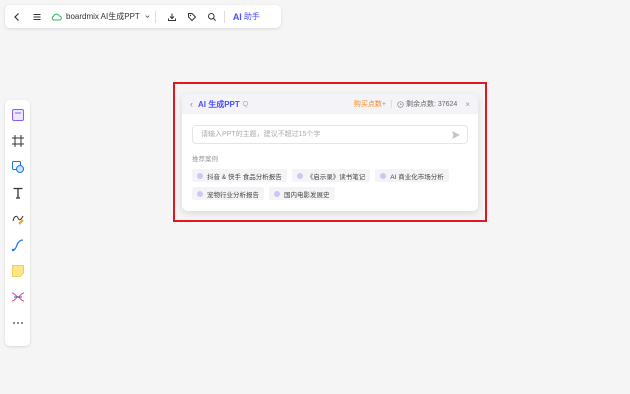 This screenshot has height=394, width=630. What do you see at coordinates (237, 16) in the screenshot?
I see `ai-logo: AI` at bounding box center [237, 16].